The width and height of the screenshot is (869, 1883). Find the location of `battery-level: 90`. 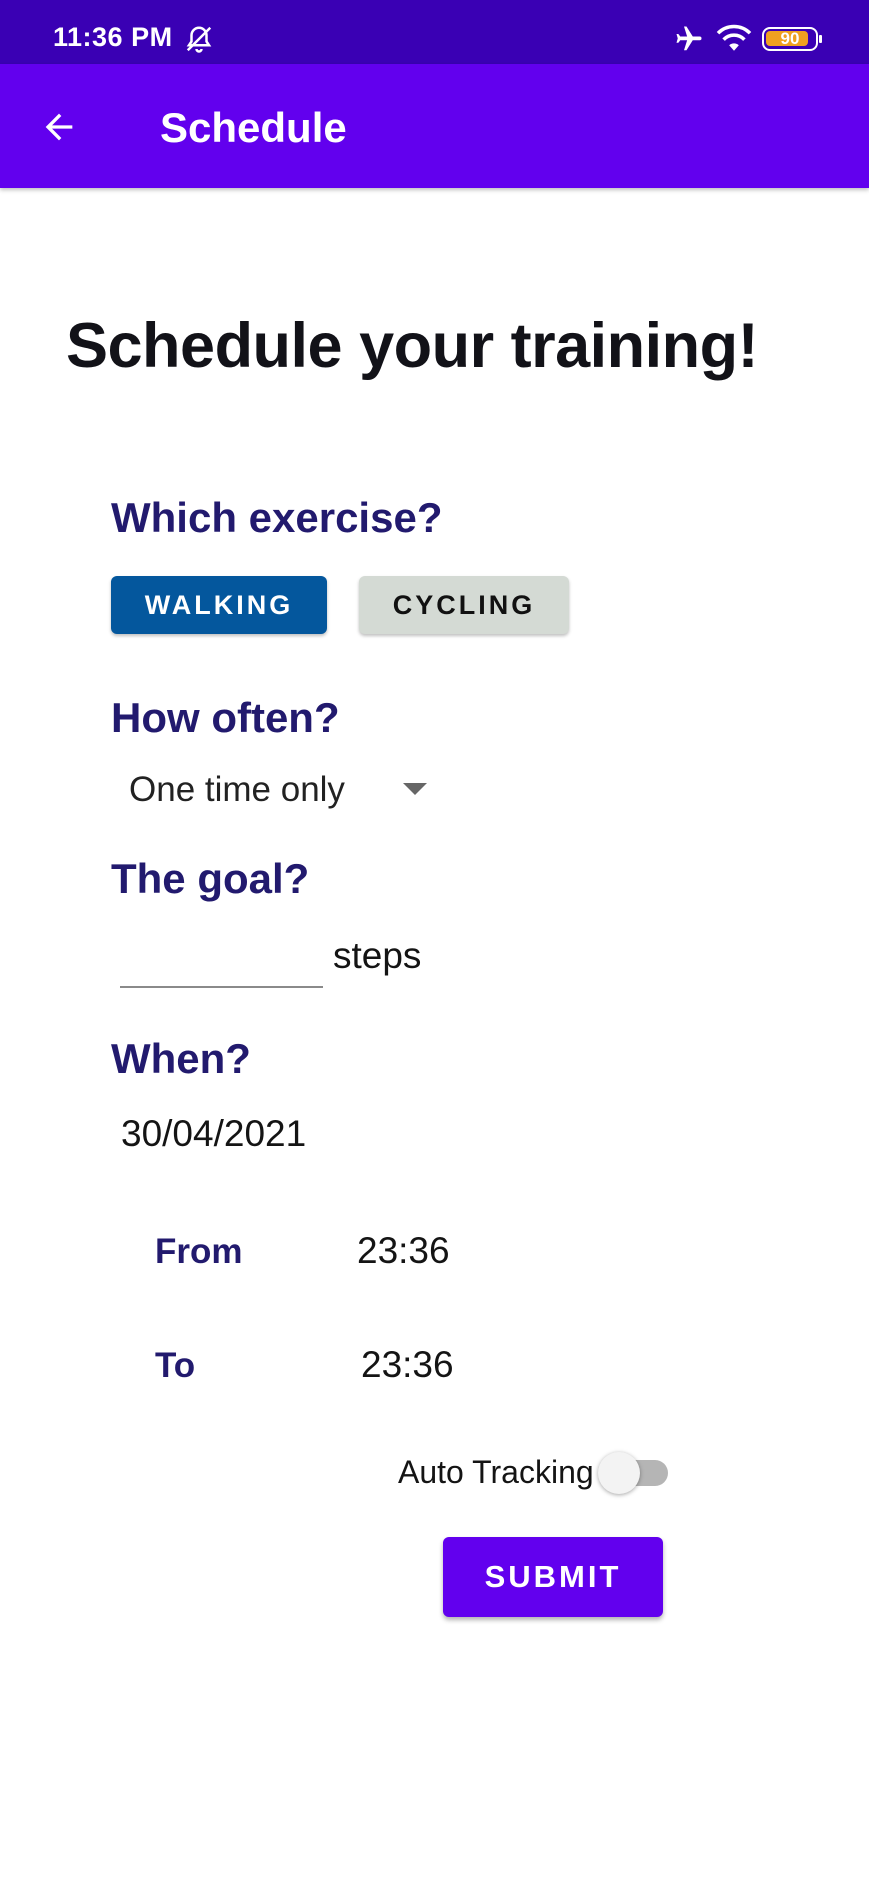

battery-level: 90 is located at coordinates (790, 38).